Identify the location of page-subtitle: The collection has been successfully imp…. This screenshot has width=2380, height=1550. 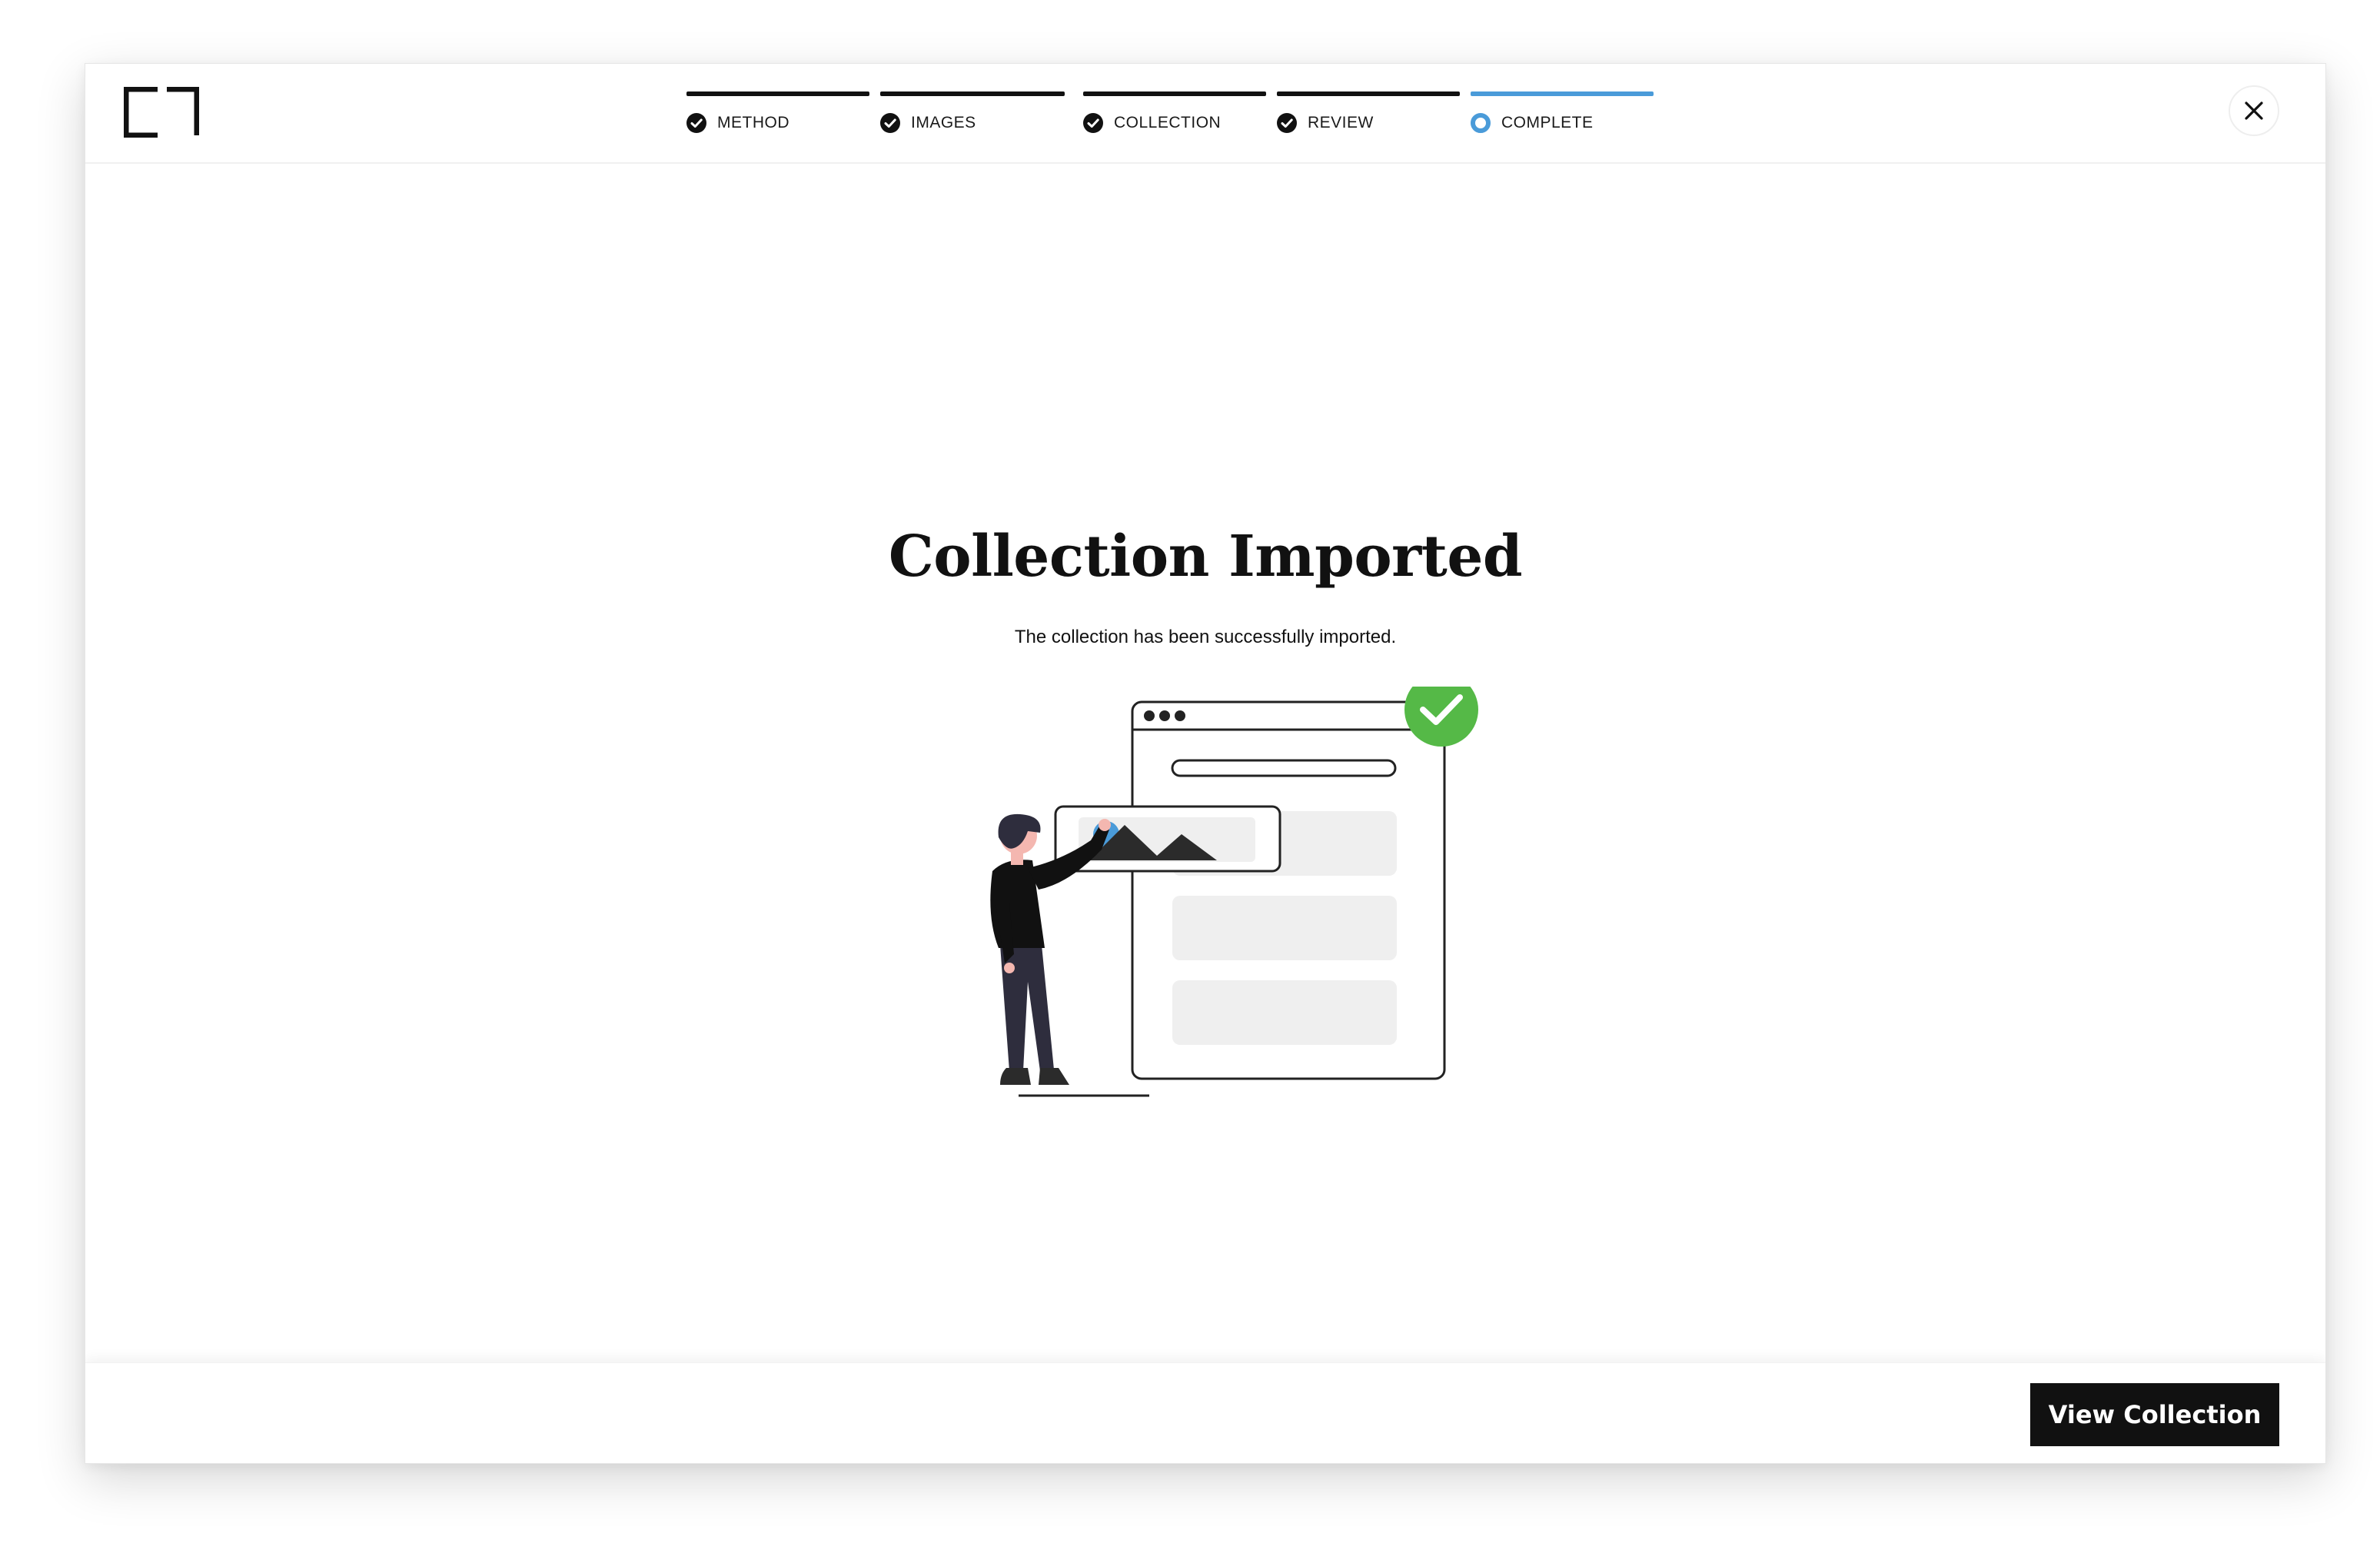
(1205, 637).